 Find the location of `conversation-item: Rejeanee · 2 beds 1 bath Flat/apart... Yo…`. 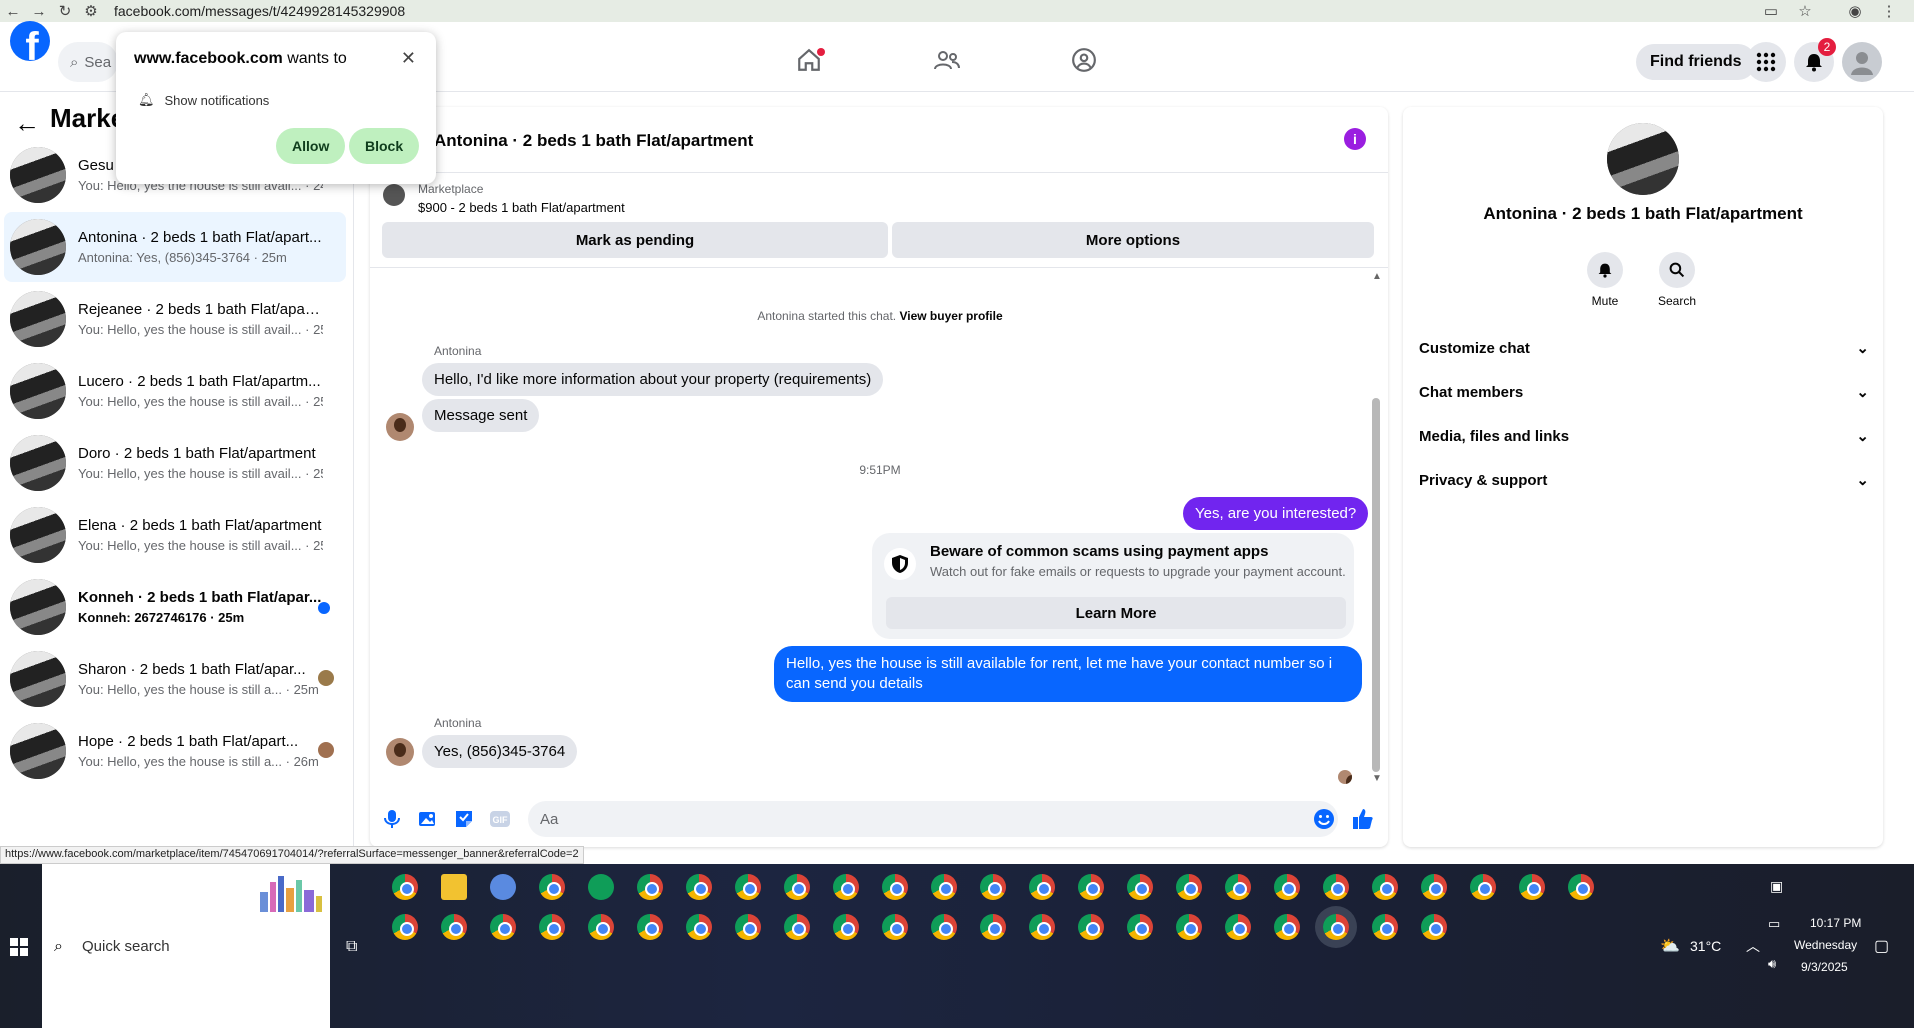

conversation-item: Rejeanee · 2 beds 1 bath Flat/apart... Yo… is located at coordinates (175, 319).